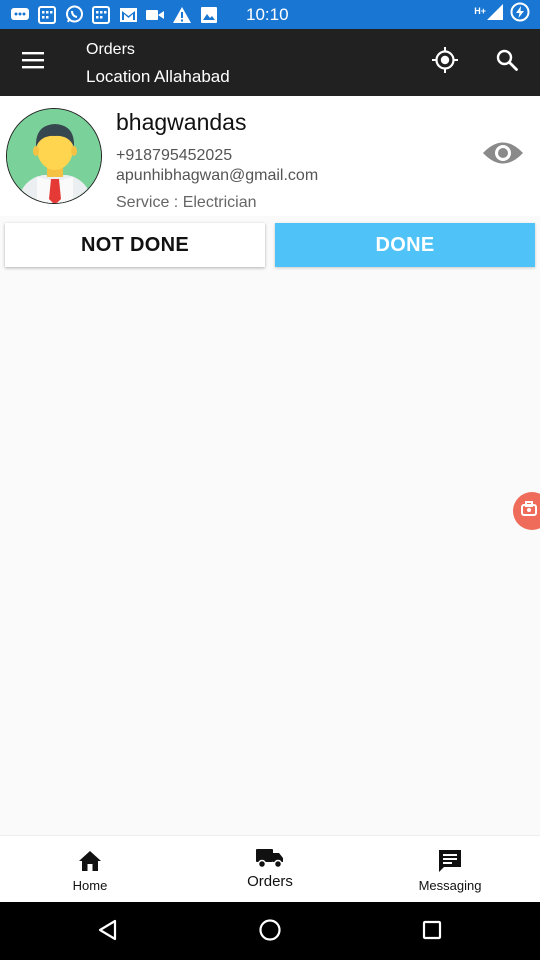 Image resolution: width=540 pixels, height=960 pixels. What do you see at coordinates (217, 176) in the screenshot?
I see `customer-email: apunhibhagwan@gmail.com` at bounding box center [217, 176].